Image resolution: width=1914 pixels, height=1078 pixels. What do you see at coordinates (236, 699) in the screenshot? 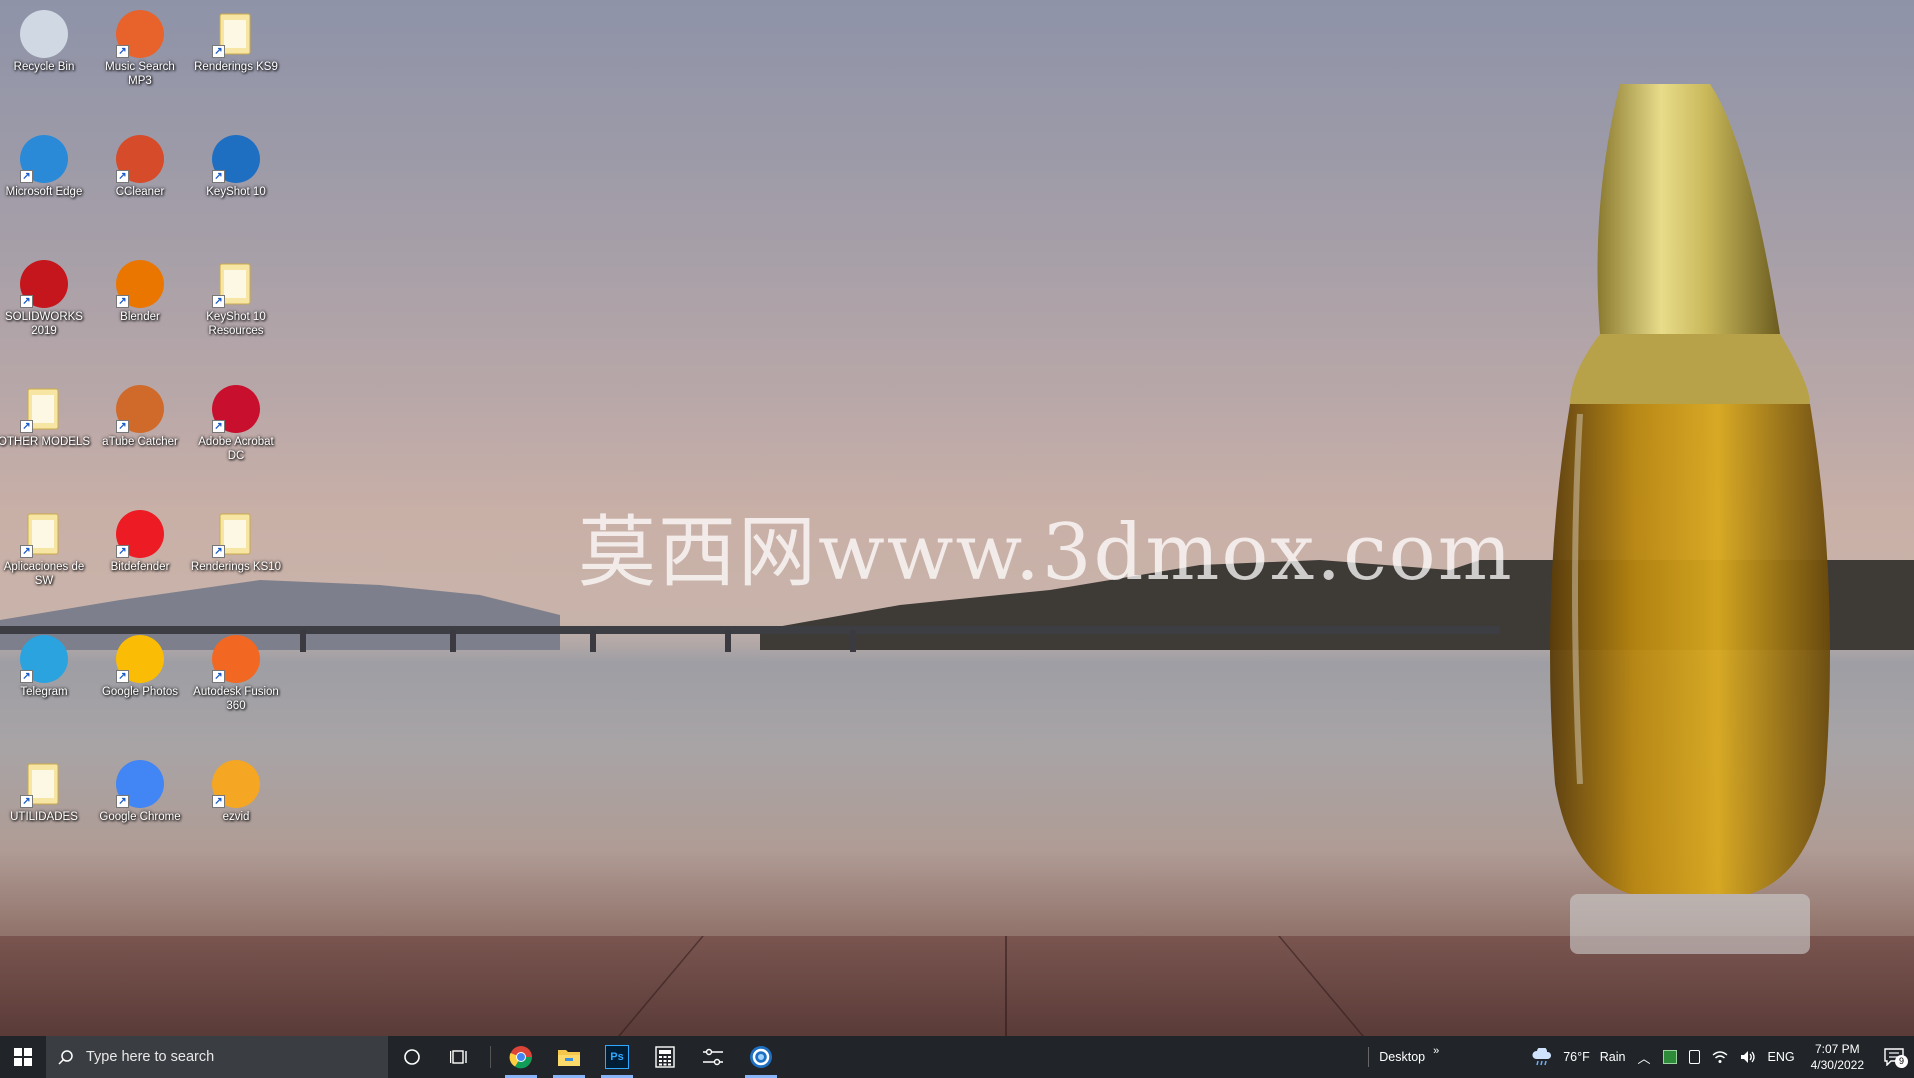
I see `desktop-icon-label: Autodesk Fusion 360` at bounding box center [236, 699].